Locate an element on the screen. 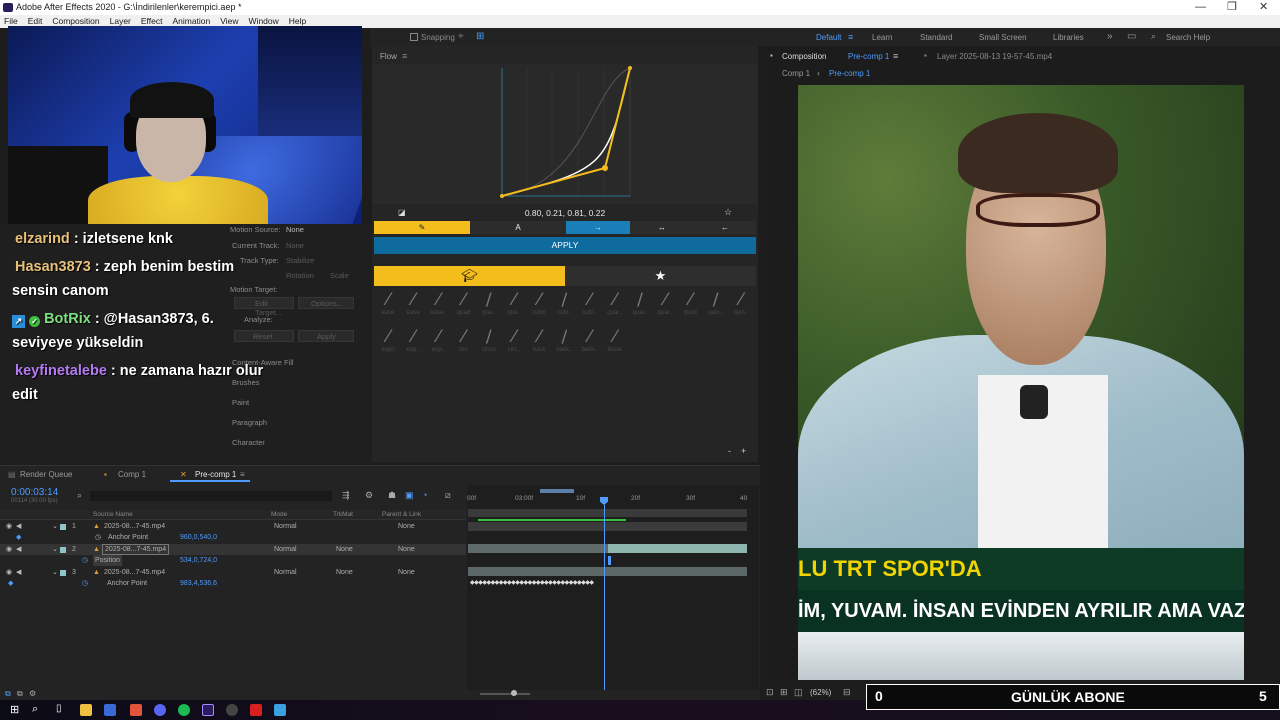 The width and height of the screenshot is (1280, 720). workspace-small-screen: Small Screen is located at coordinates (1003, 37).